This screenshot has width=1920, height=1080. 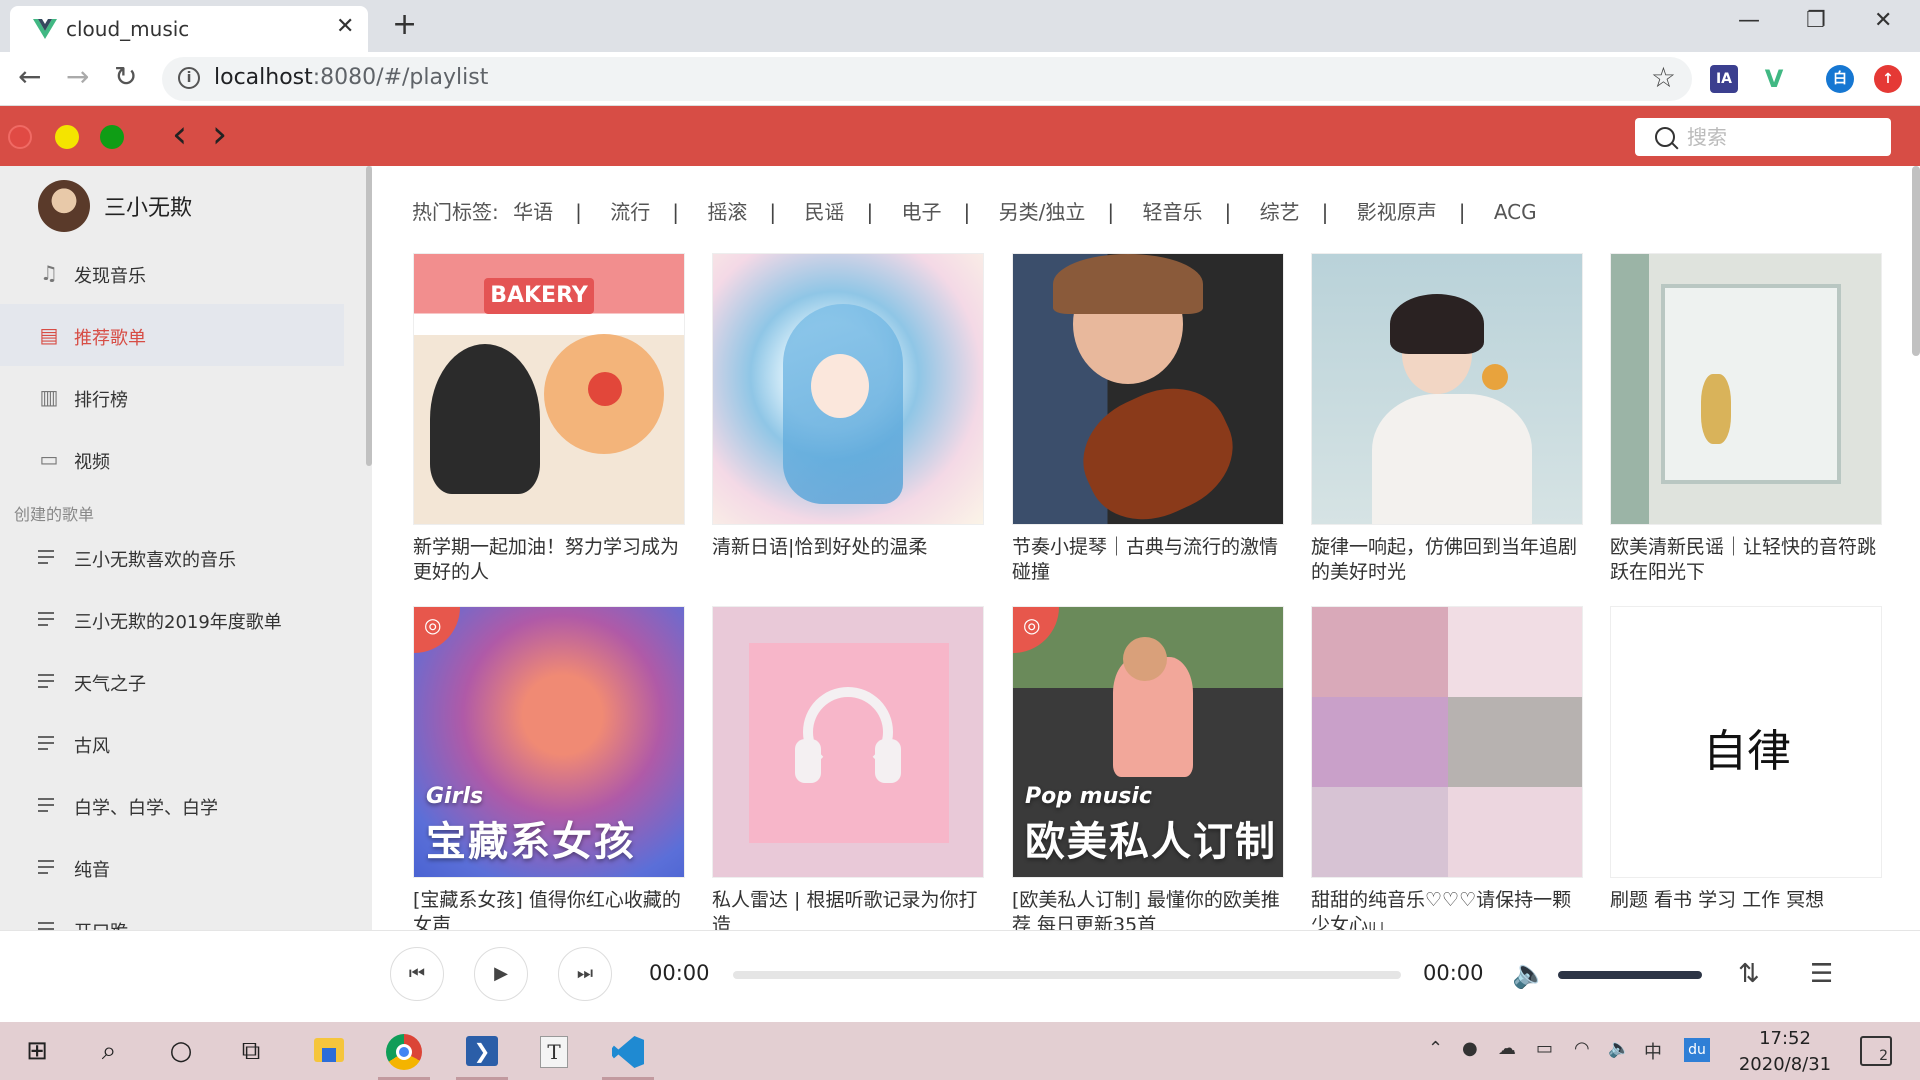 I want to click on notification-icon: 2, so click(x=1876, y=1051).